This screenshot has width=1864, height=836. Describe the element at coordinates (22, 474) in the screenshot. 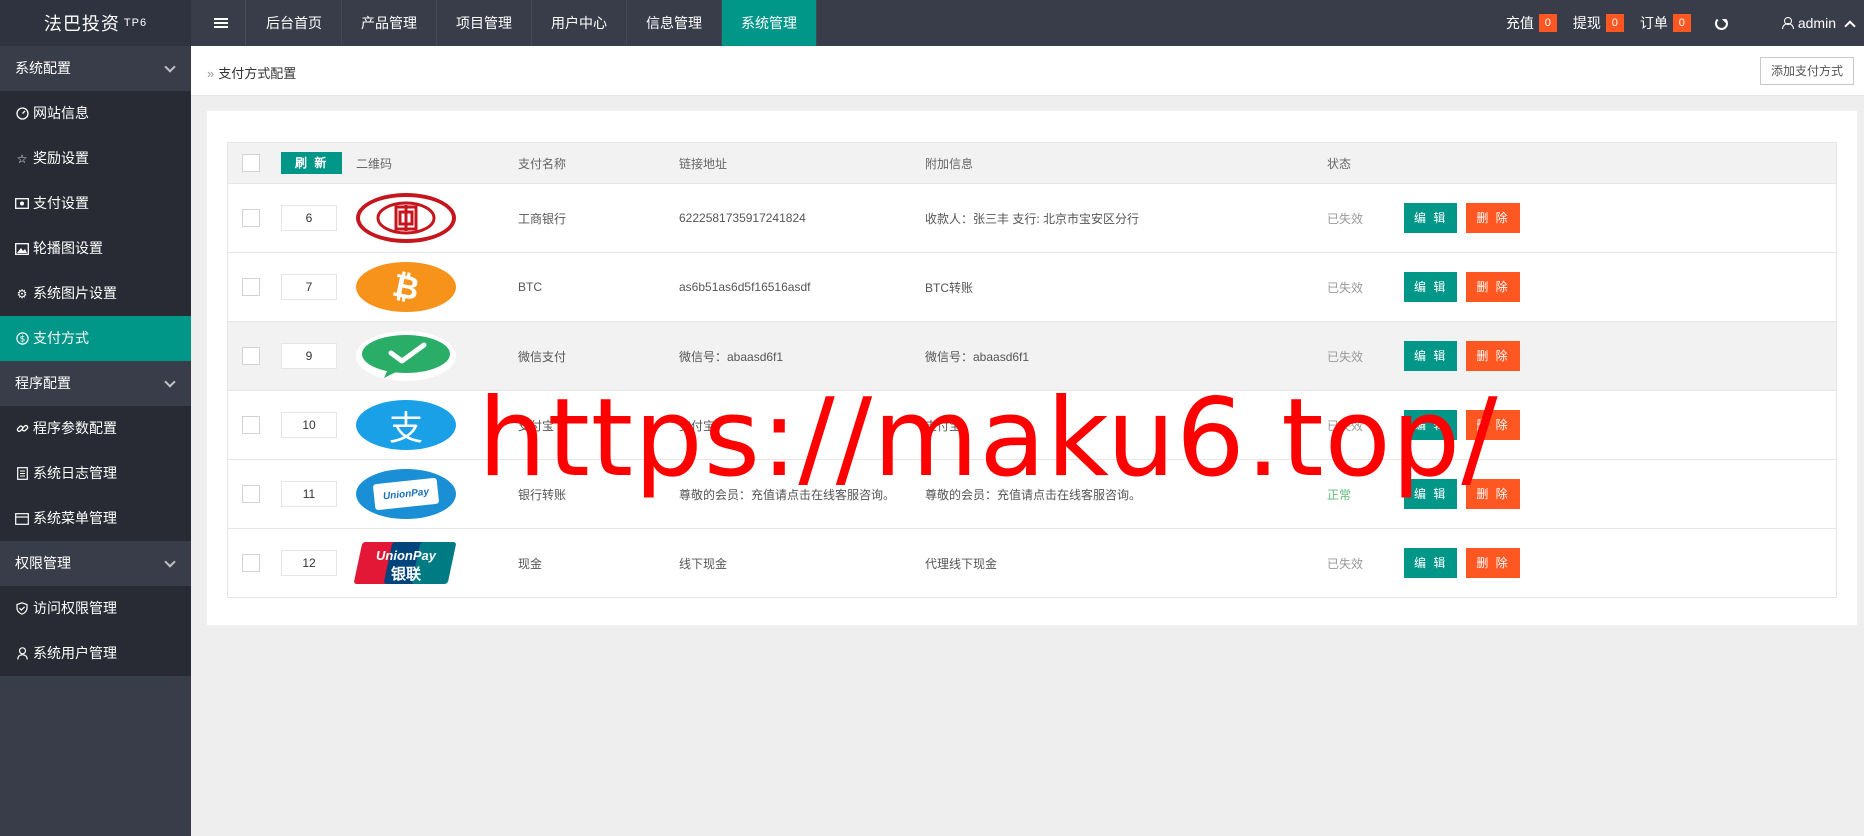

I see `log-icon` at that location.